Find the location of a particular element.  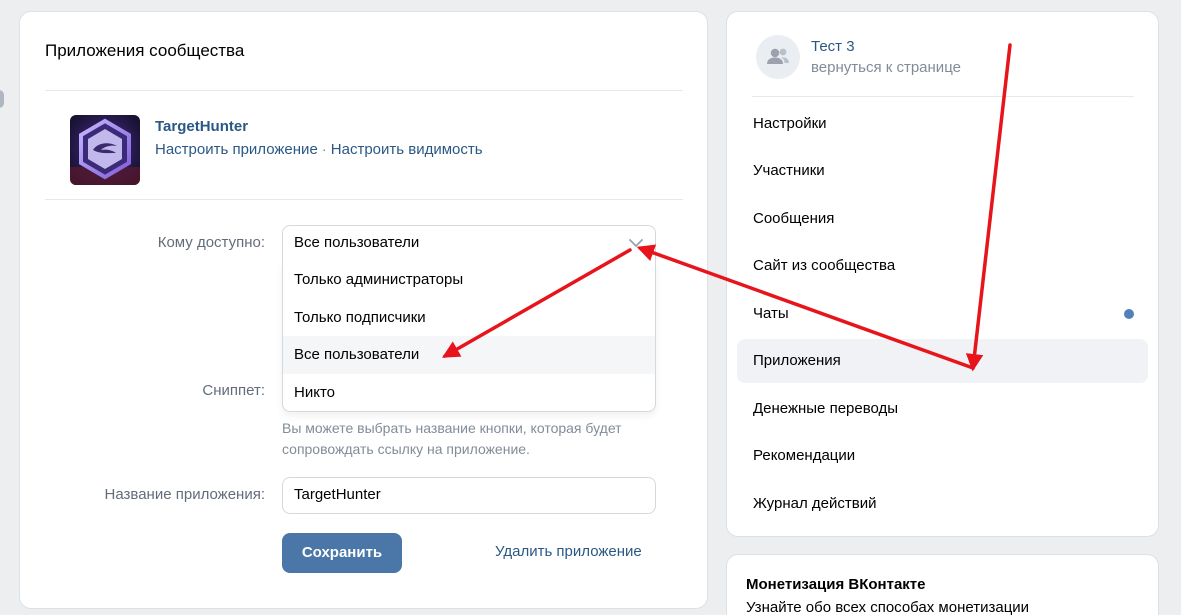

snippet-label: Сниппет: is located at coordinates (233, 390).